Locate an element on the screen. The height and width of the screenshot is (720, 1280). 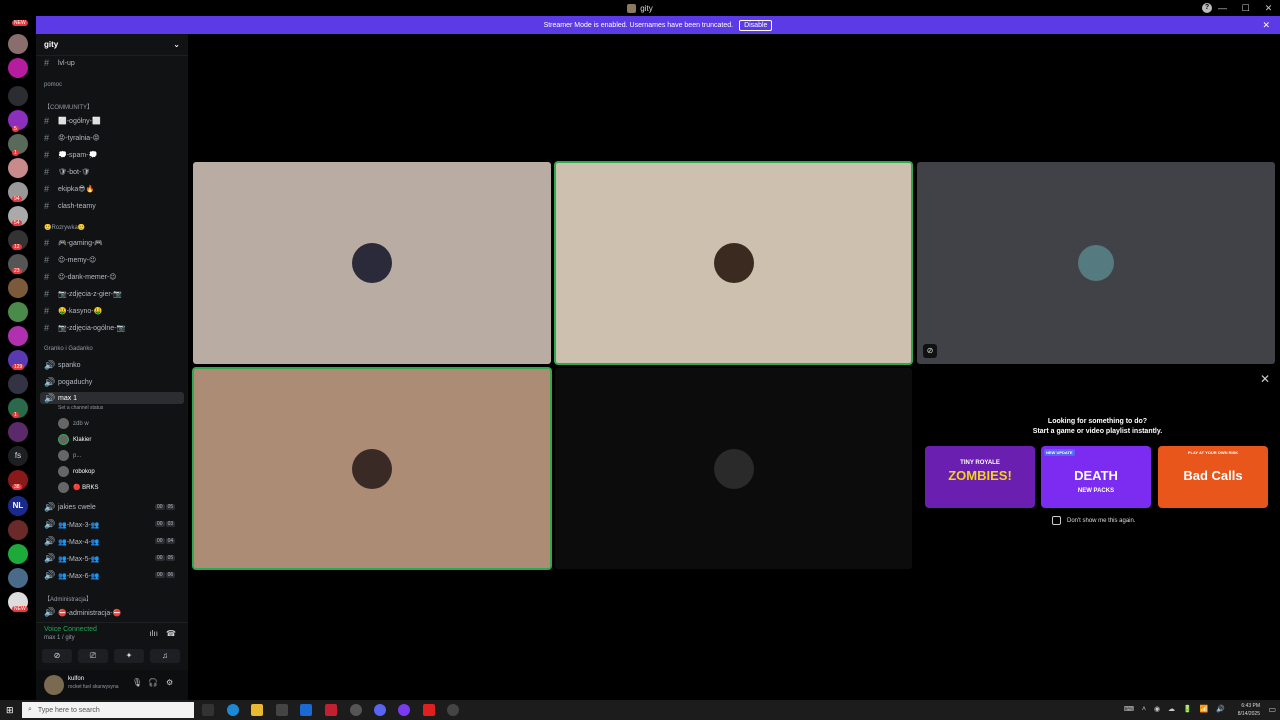
checkbox is located at coordinates (1056, 520).